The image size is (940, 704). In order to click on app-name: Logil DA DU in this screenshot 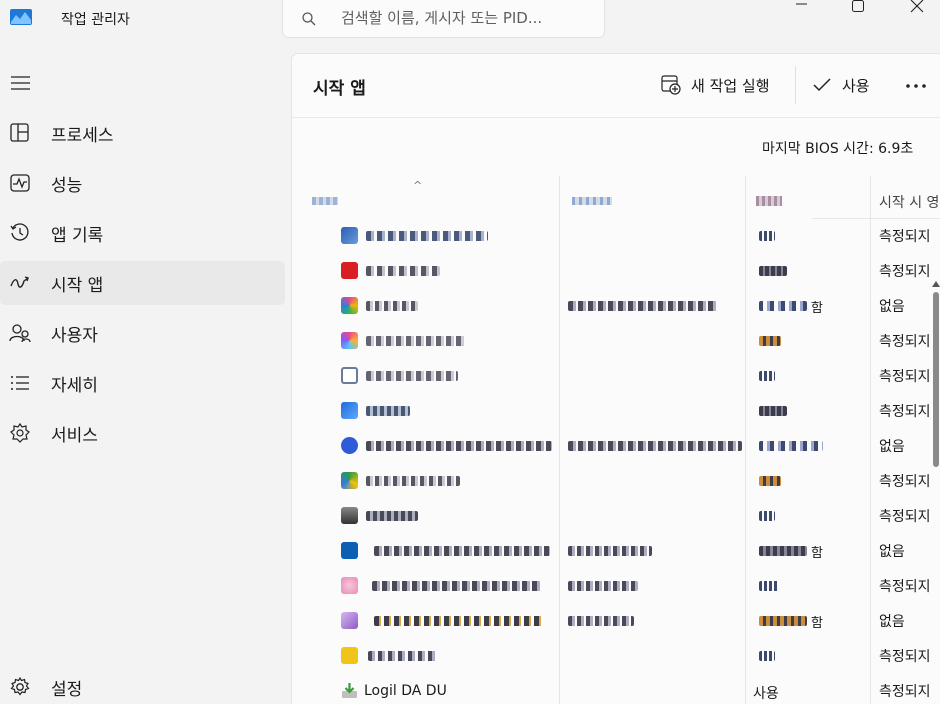, I will do `click(405, 691)`.